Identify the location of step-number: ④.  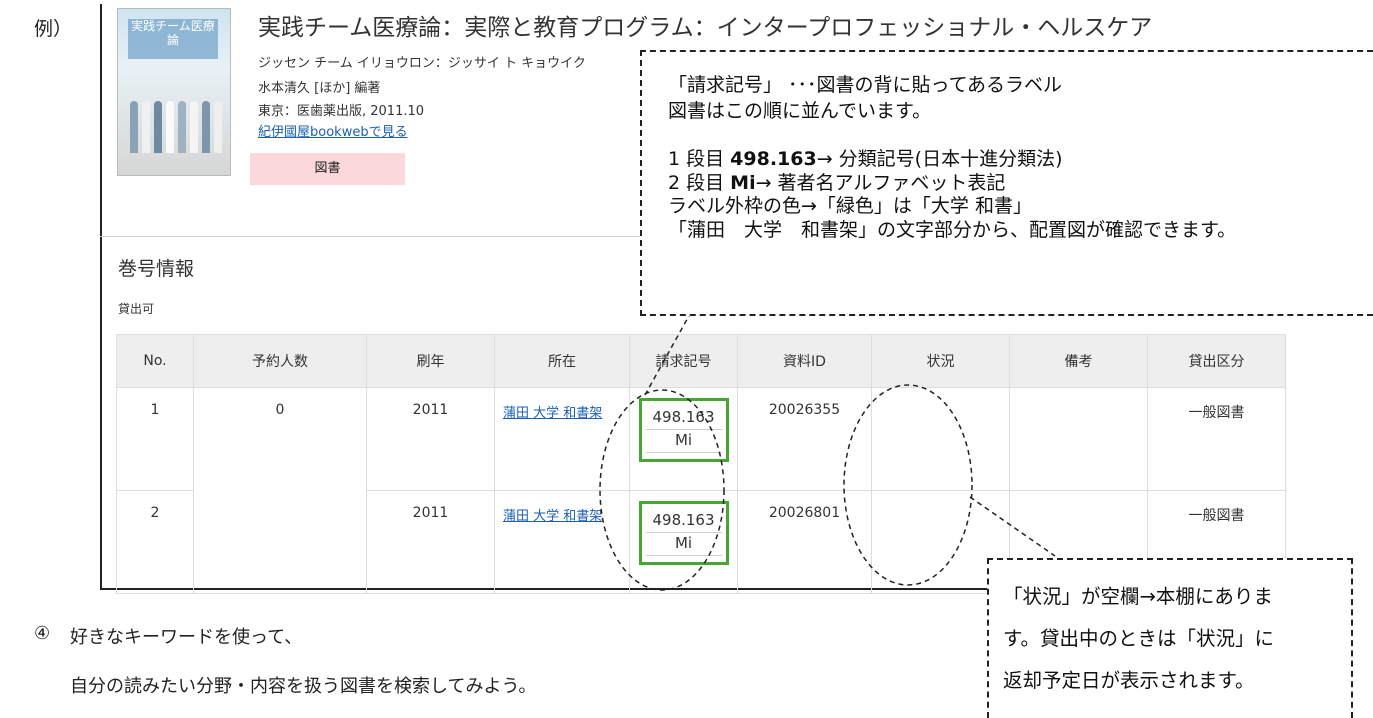
(42, 633).